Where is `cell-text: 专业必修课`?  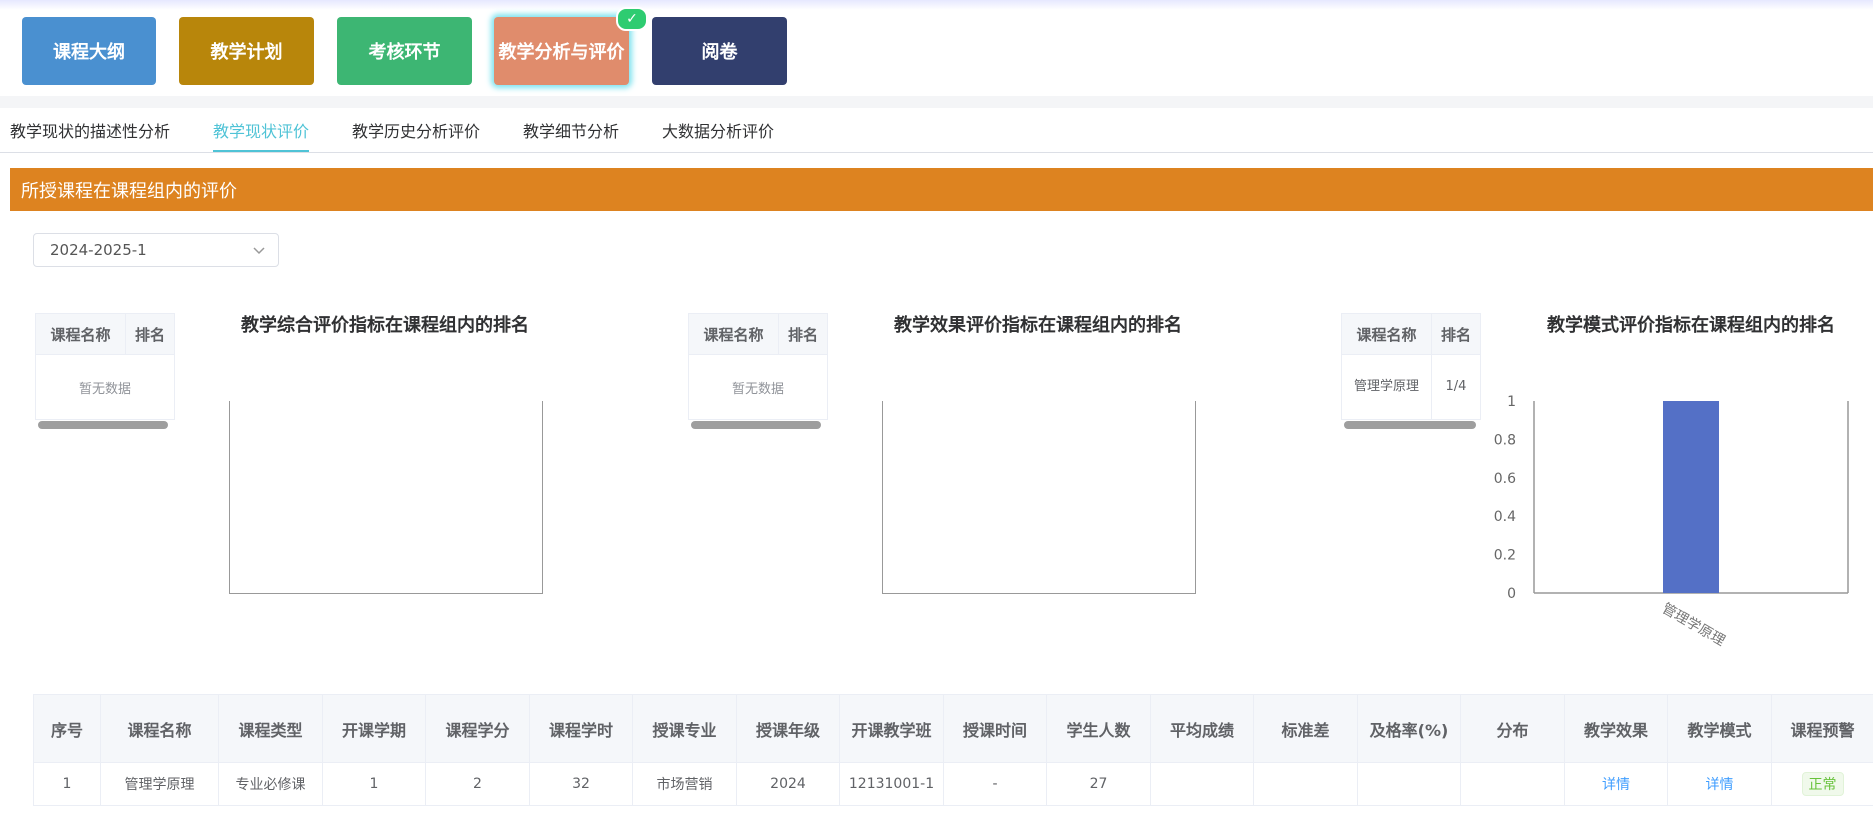
cell-text: 专业必修课 is located at coordinates (270, 785).